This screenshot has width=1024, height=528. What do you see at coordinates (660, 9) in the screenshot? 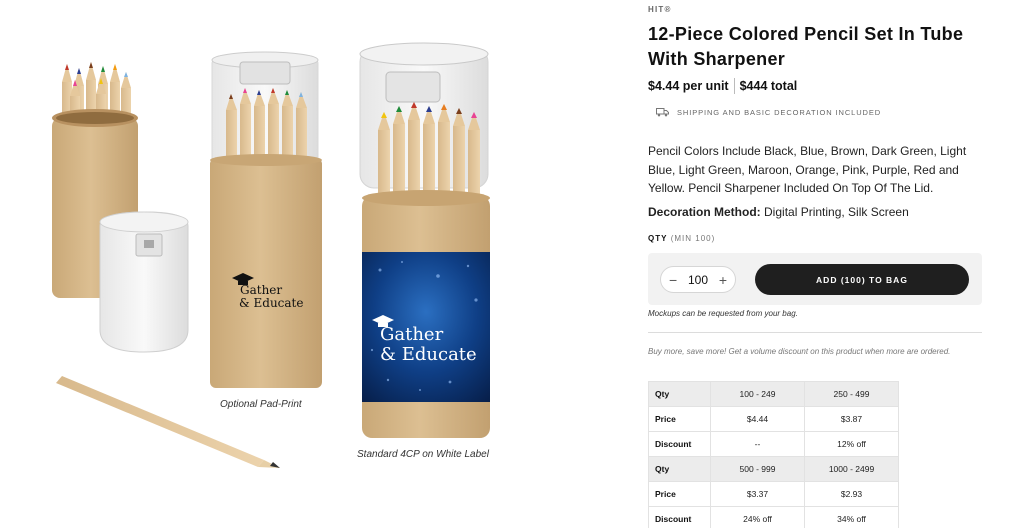
I see `brand-name: HIT®` at bounding box center [660, 9].